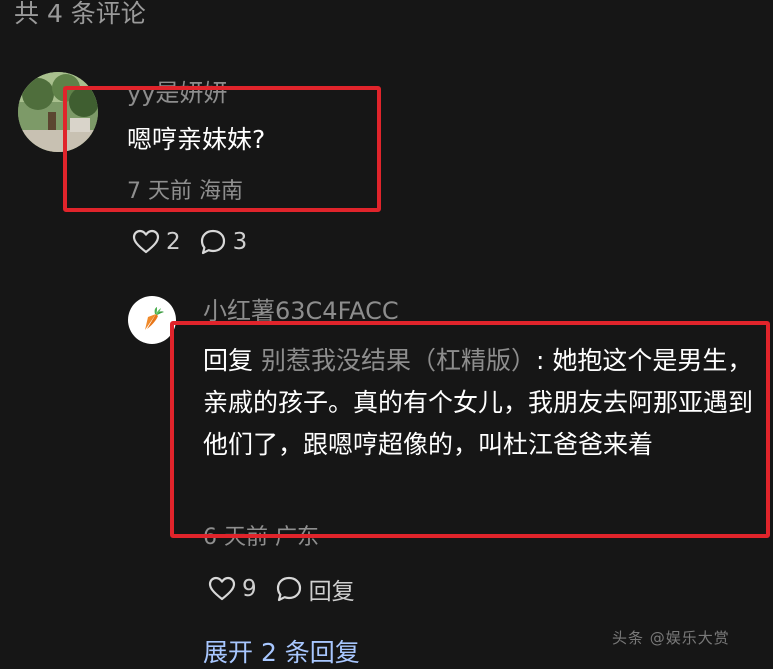 This screenshot has height=669, width=773. Describe the element at coordinates (173, 242) in the screenshot. I see `like-count: 2` at that location.